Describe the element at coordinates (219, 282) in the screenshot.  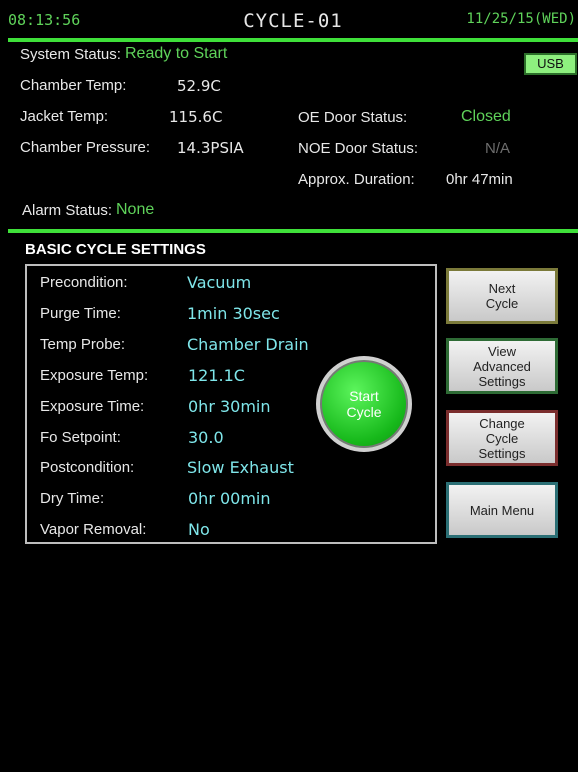
I see `setting-value: Vacuum` at that location.